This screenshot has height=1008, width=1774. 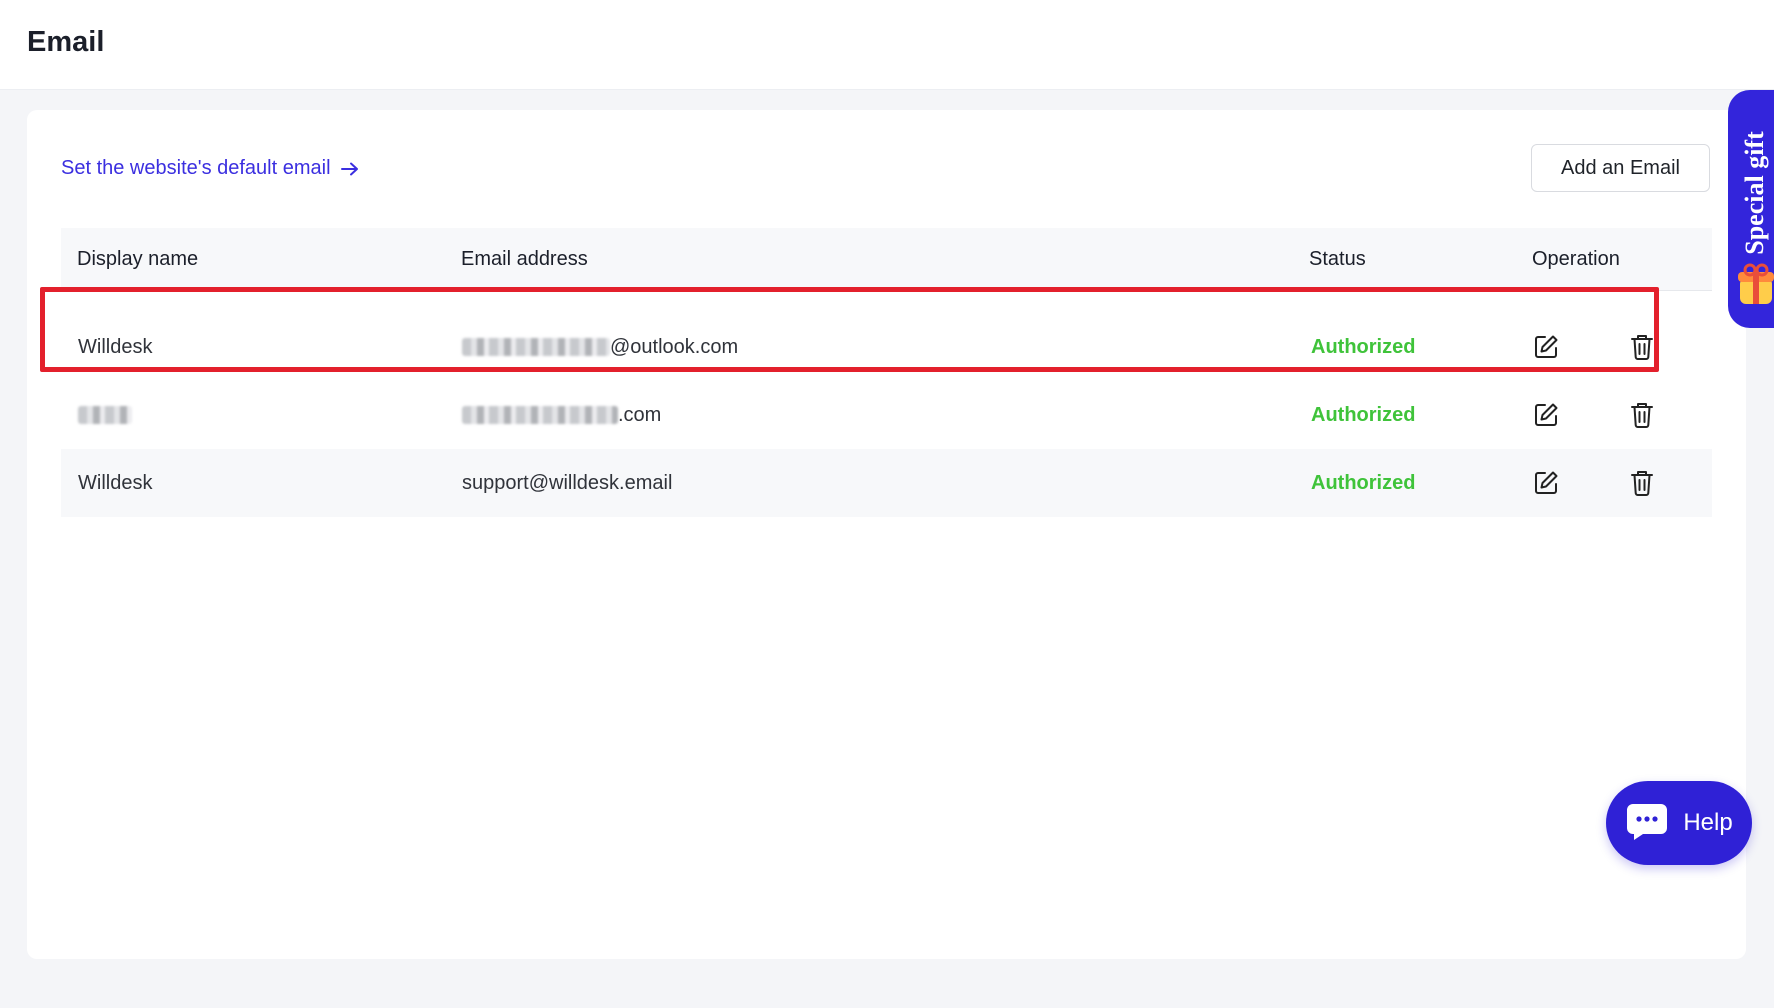 I want to click on set-default-email-label: Set the website's default email, so click(x=196, y=168).